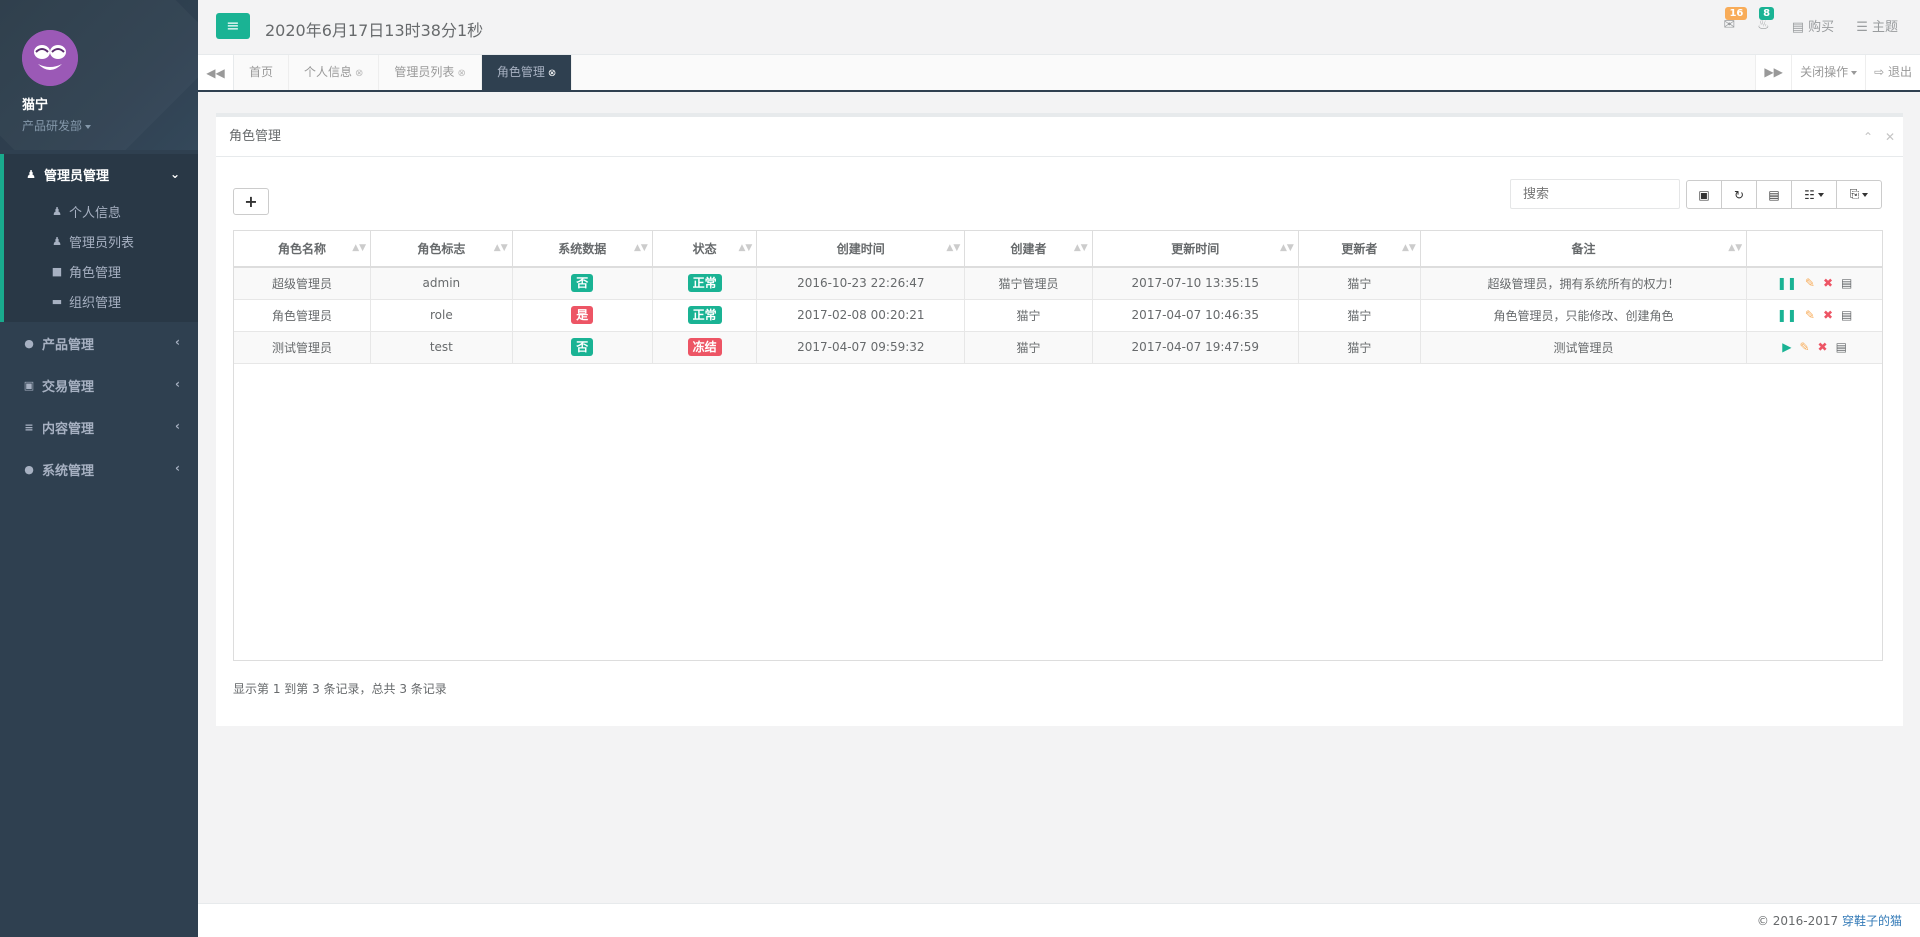  What do you see at coordinates (57, 271) in the screenshot?
I see `lock-icon: ■` at bounding box center [57, 271].